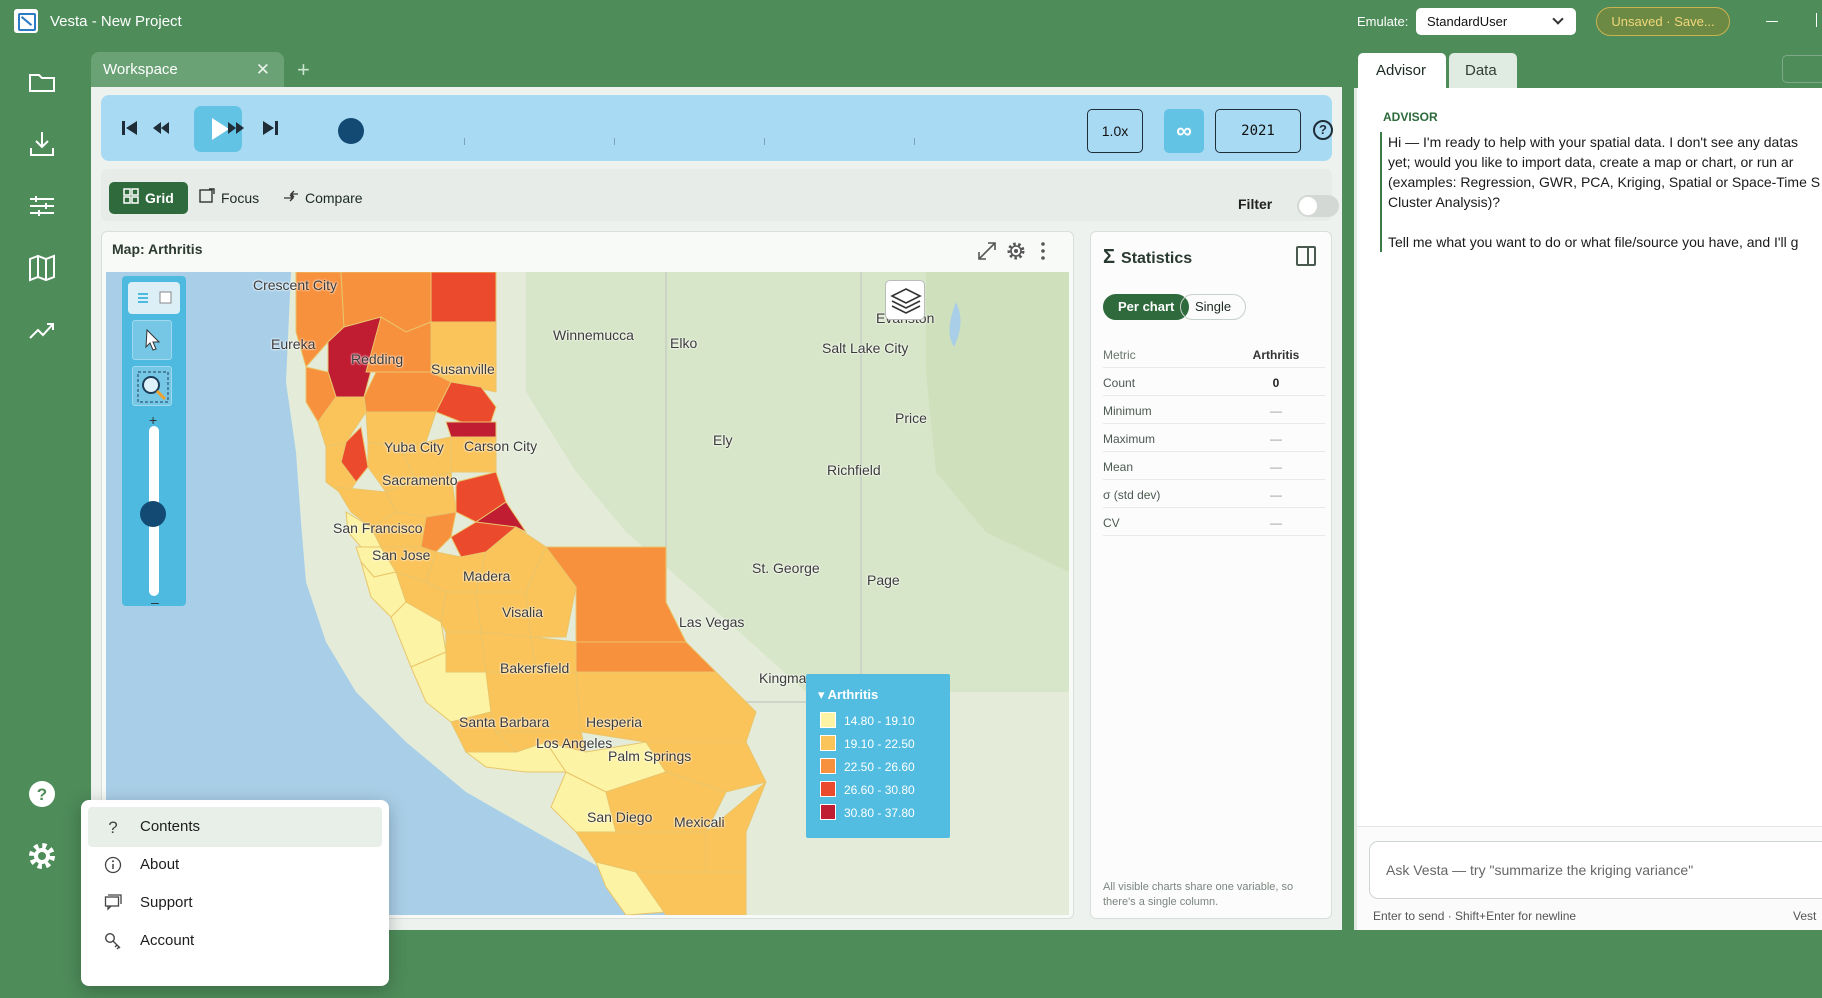 The height and width of the screenshot is (998, 1822). What do you see at coordinates (46, 488) in the screenshot?
I see `left-rail: ?` at bounding box center [46, 488].